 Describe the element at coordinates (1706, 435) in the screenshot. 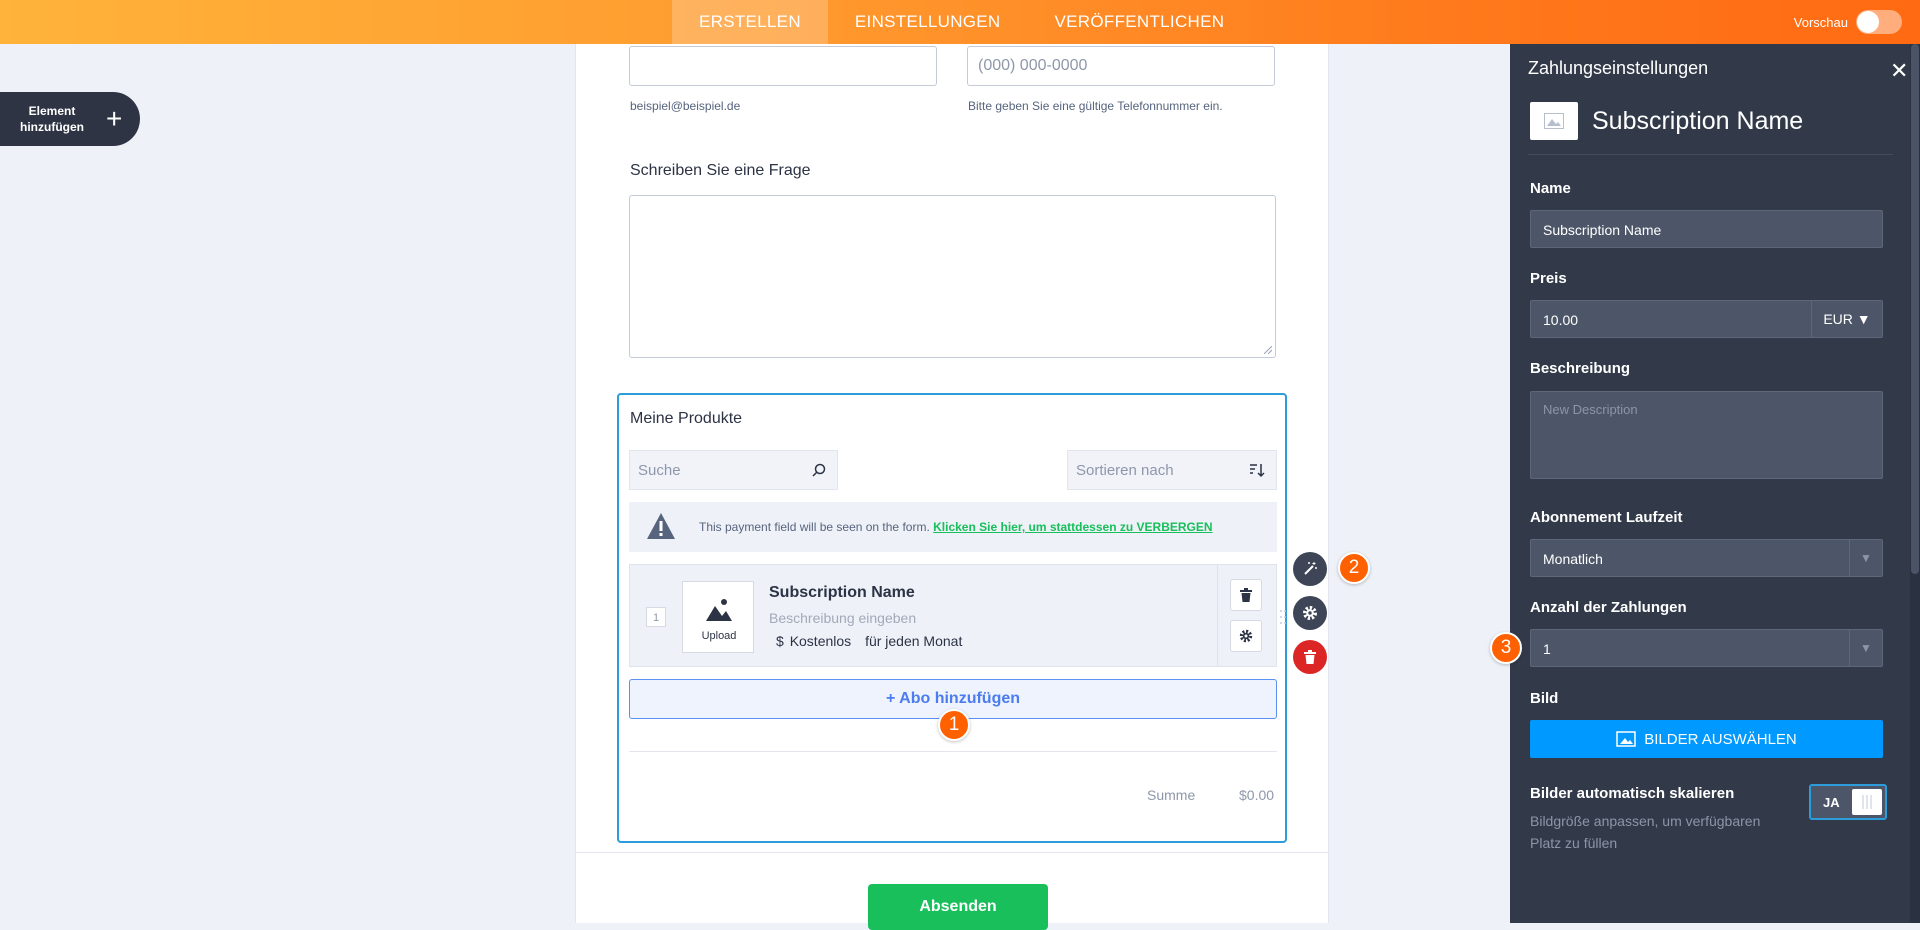

I see `description-textarea: New Description` at that location.